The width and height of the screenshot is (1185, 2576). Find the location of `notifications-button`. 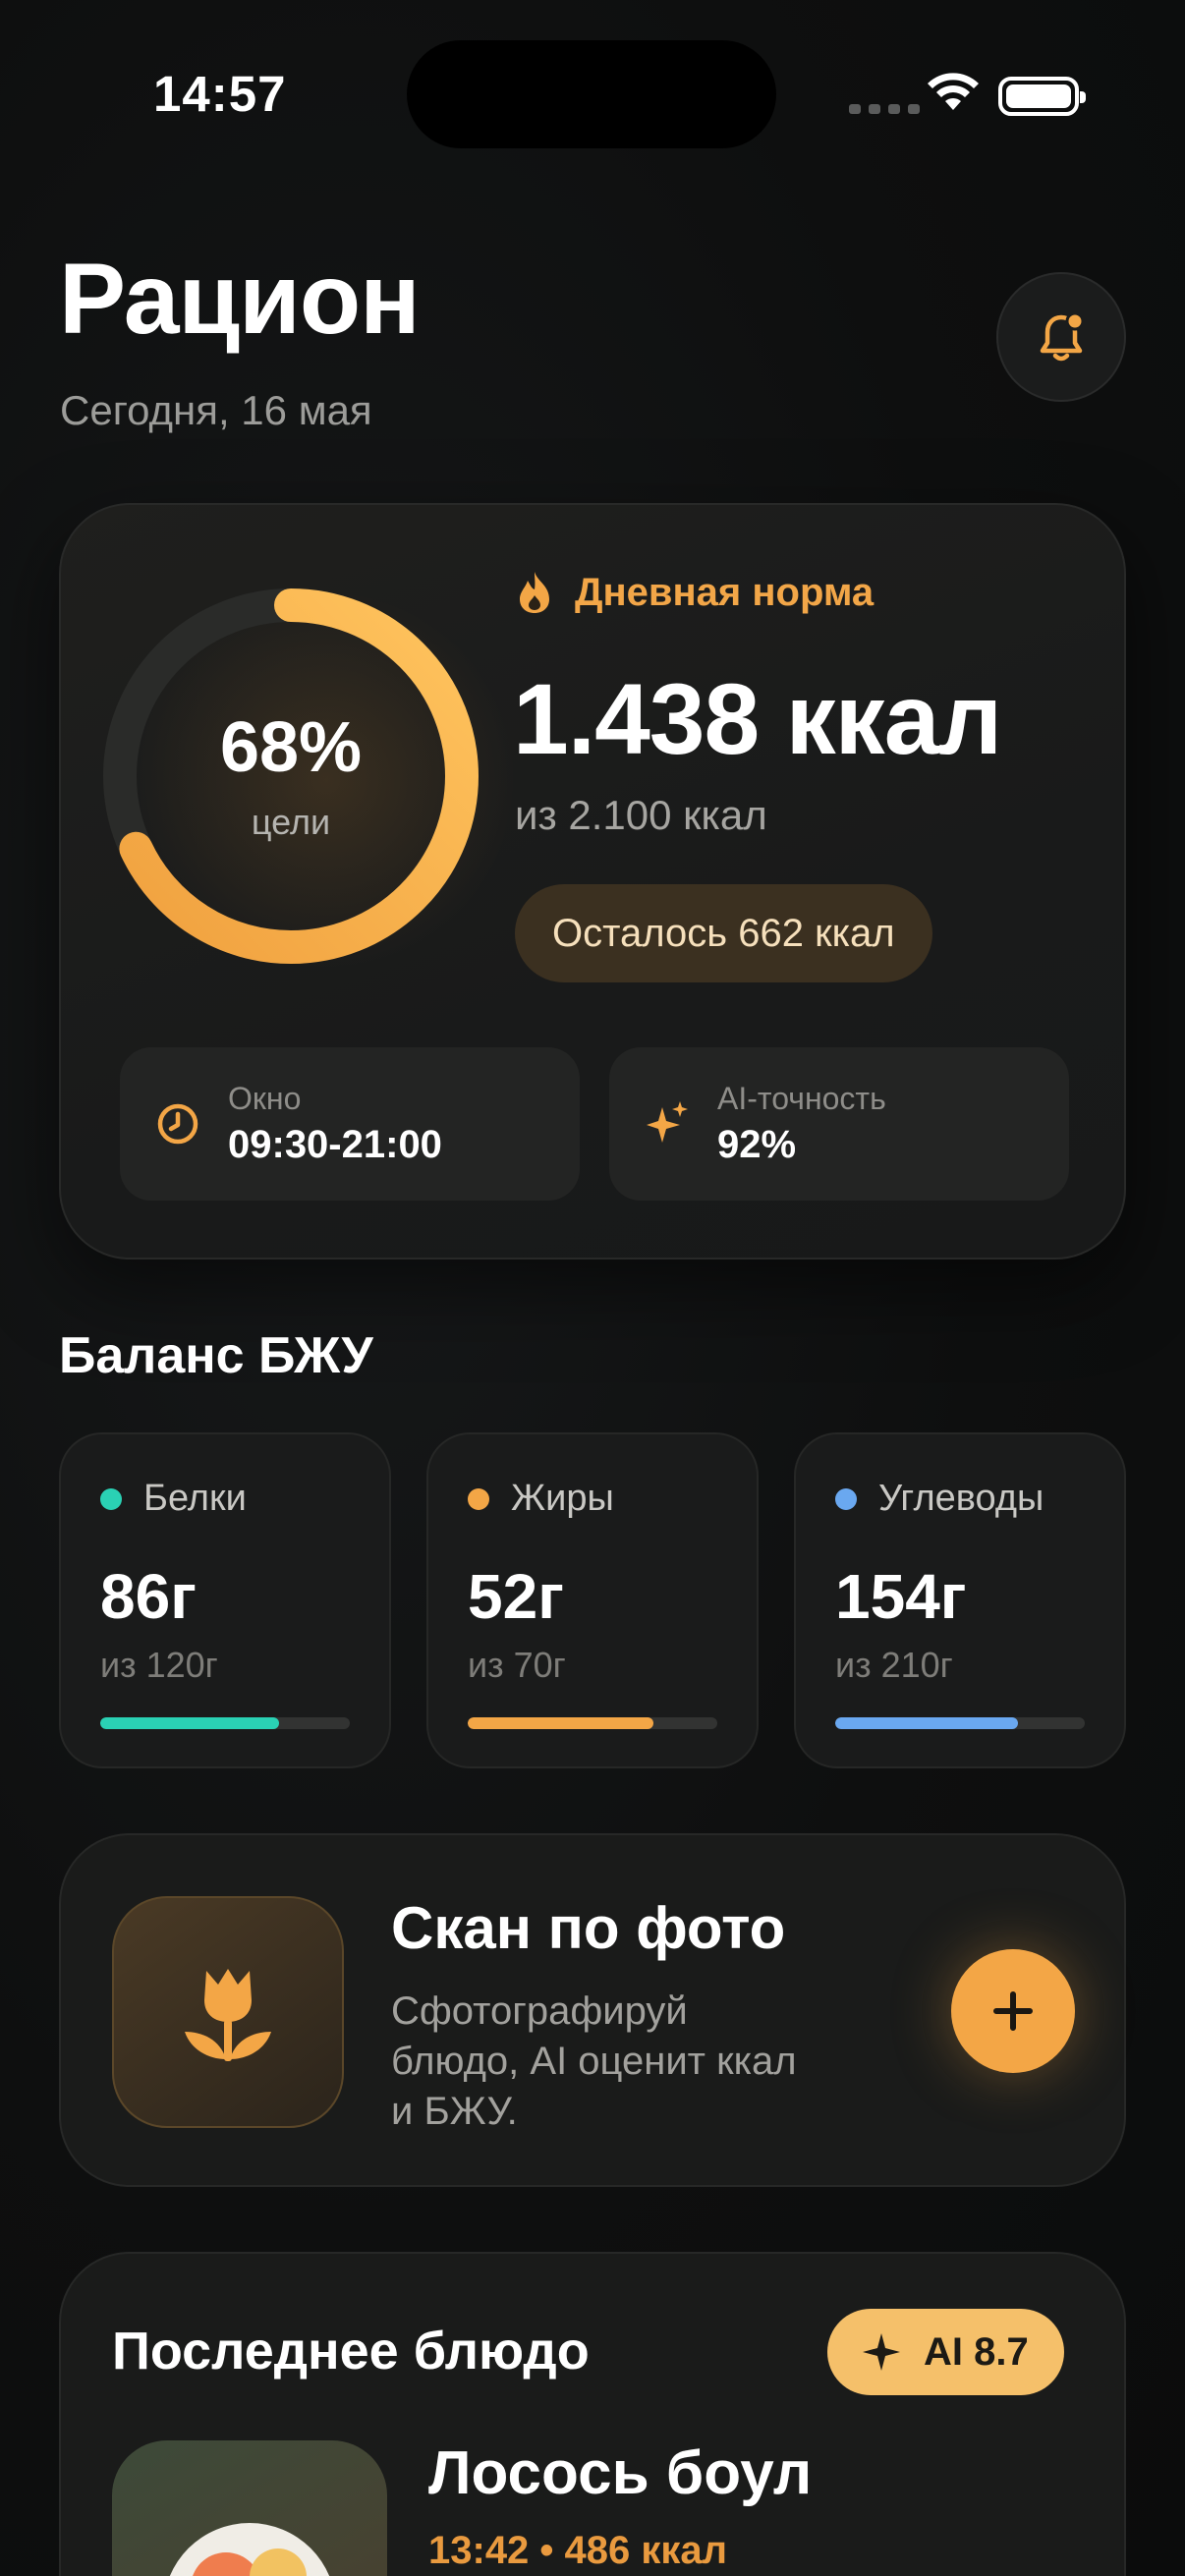

notifications-button is located at coordinates (1061, 337).